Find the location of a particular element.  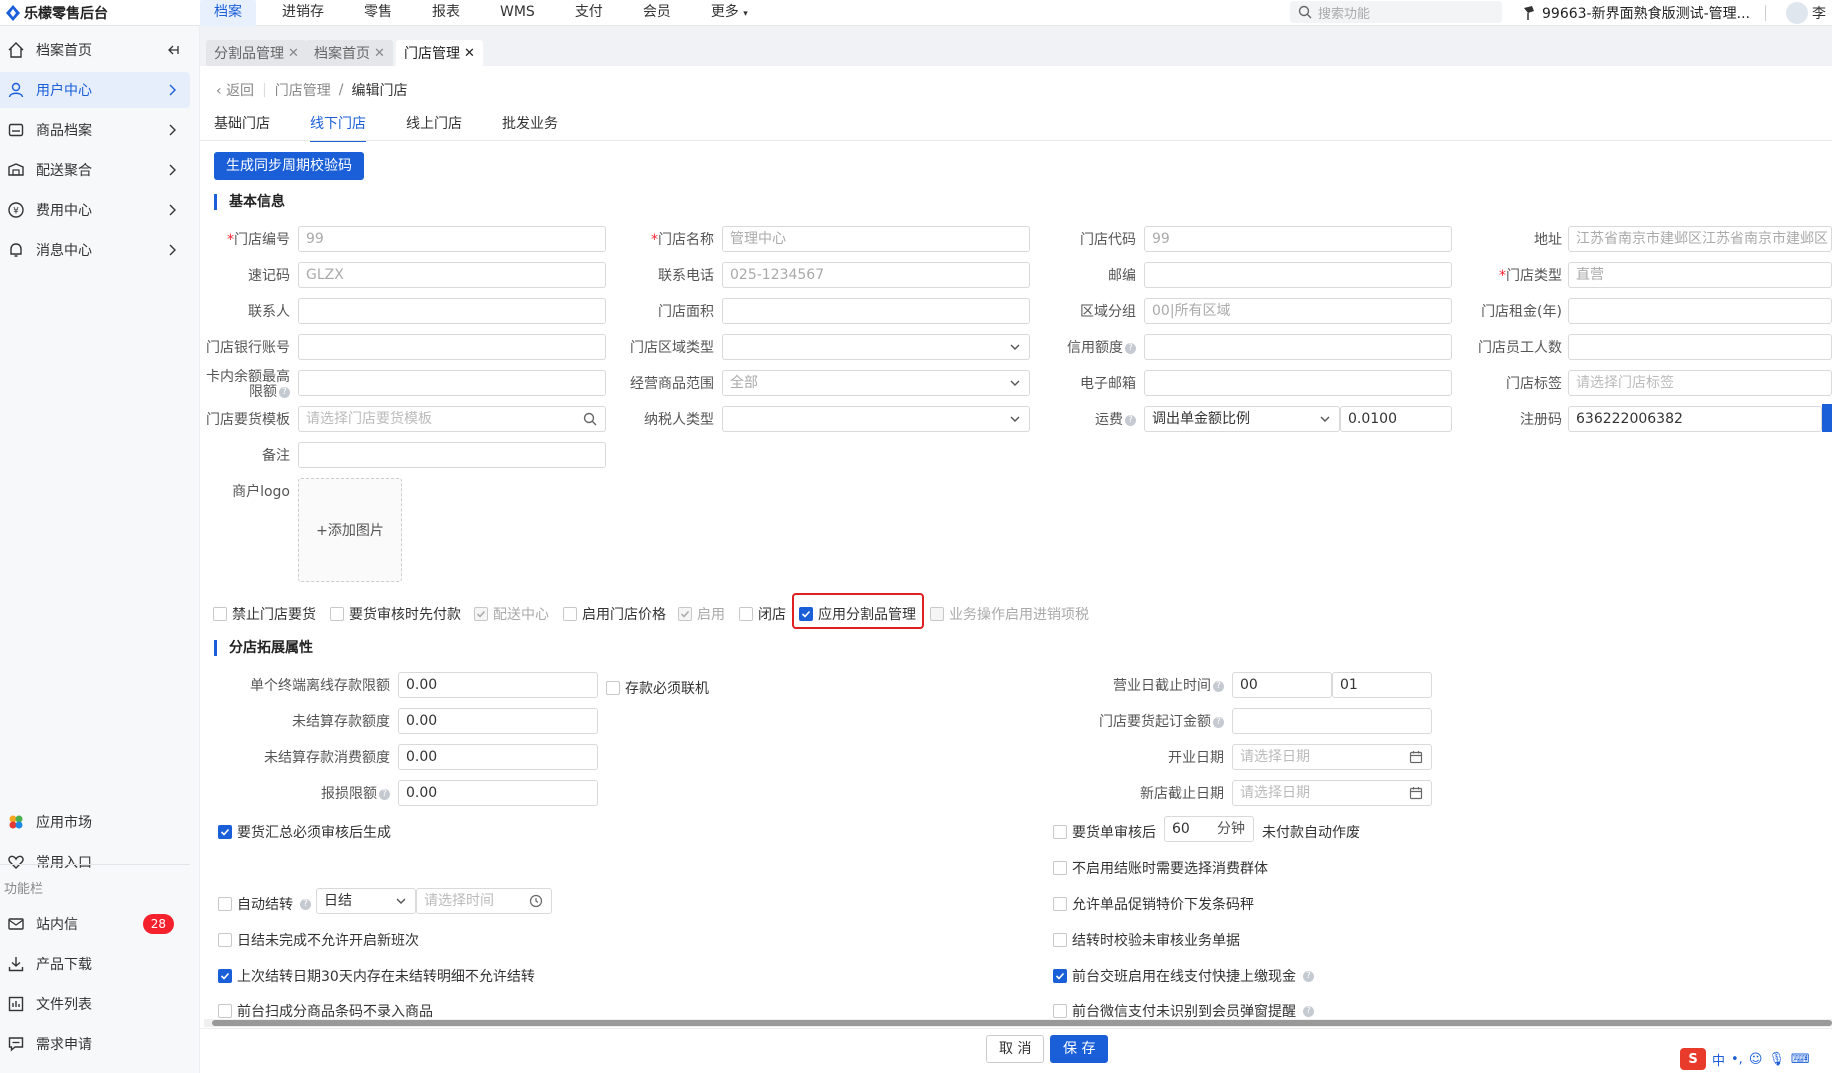

cb-shift-cash: 前台交班启用在线支付快捷上缴现金? is located at coordinates (1183, 976).